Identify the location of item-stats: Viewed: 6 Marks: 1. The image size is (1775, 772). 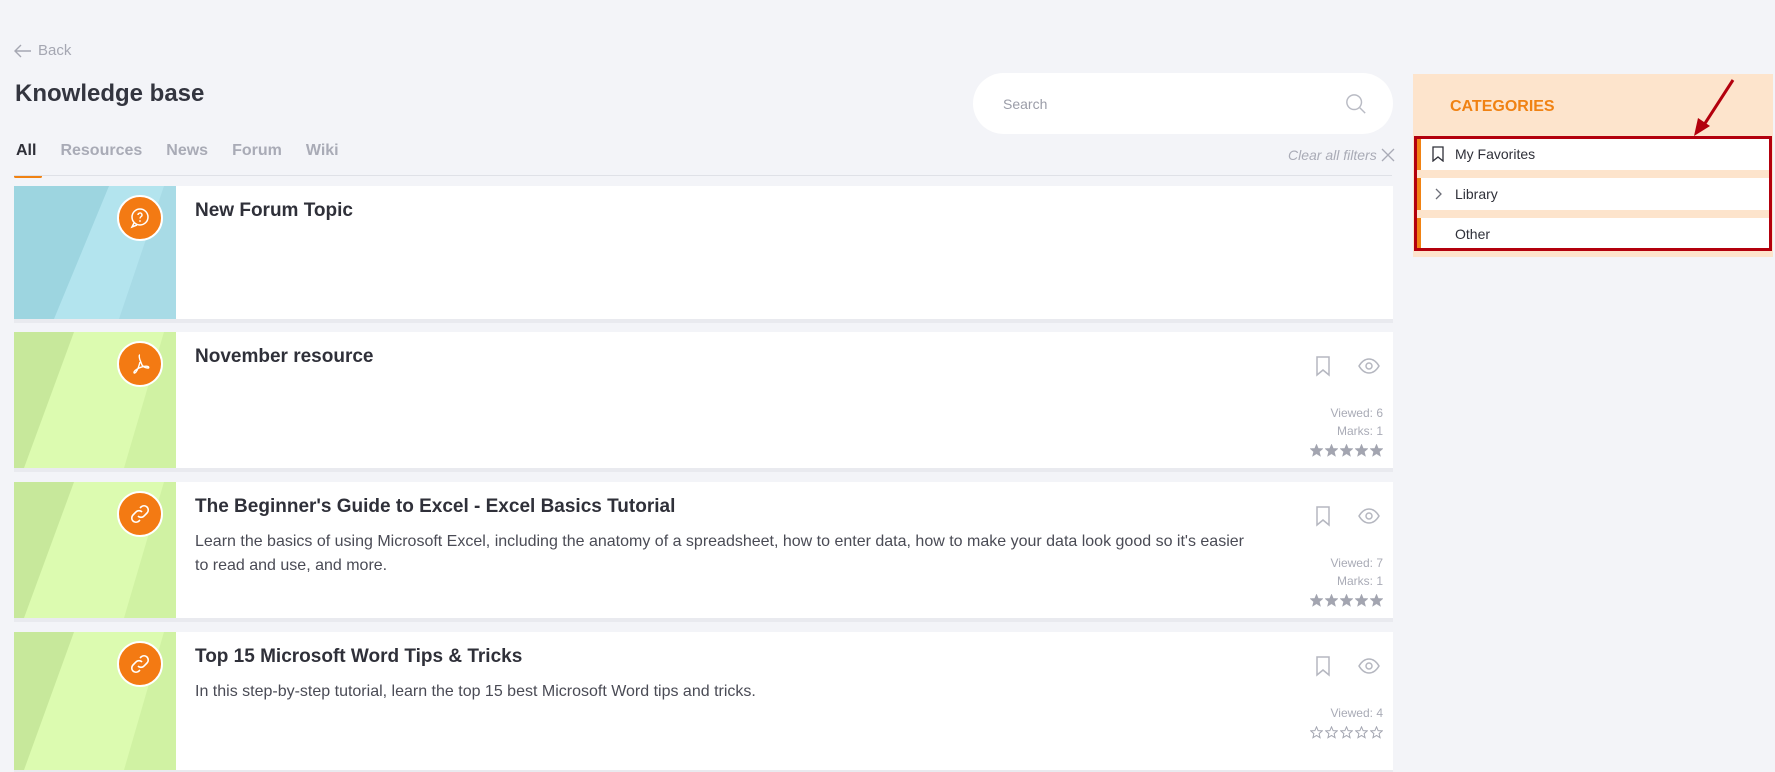
(1346, 430).